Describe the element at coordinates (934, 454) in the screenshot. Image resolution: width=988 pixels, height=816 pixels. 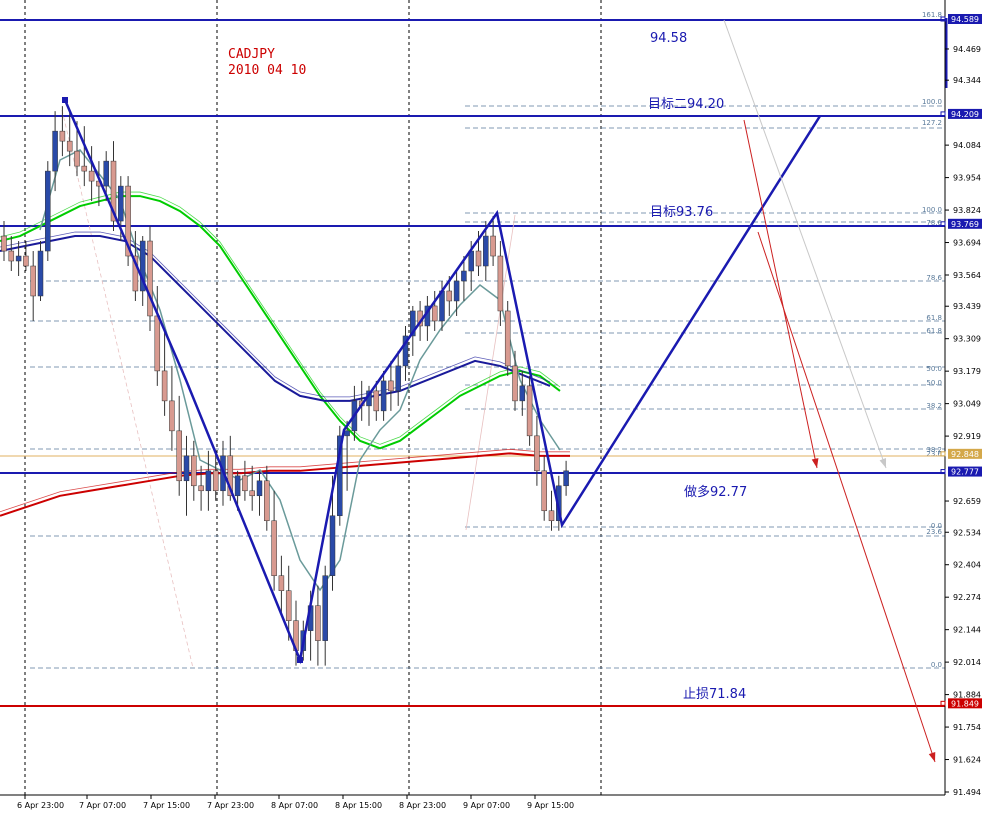
I see `fib-label: 23.6` at that location.